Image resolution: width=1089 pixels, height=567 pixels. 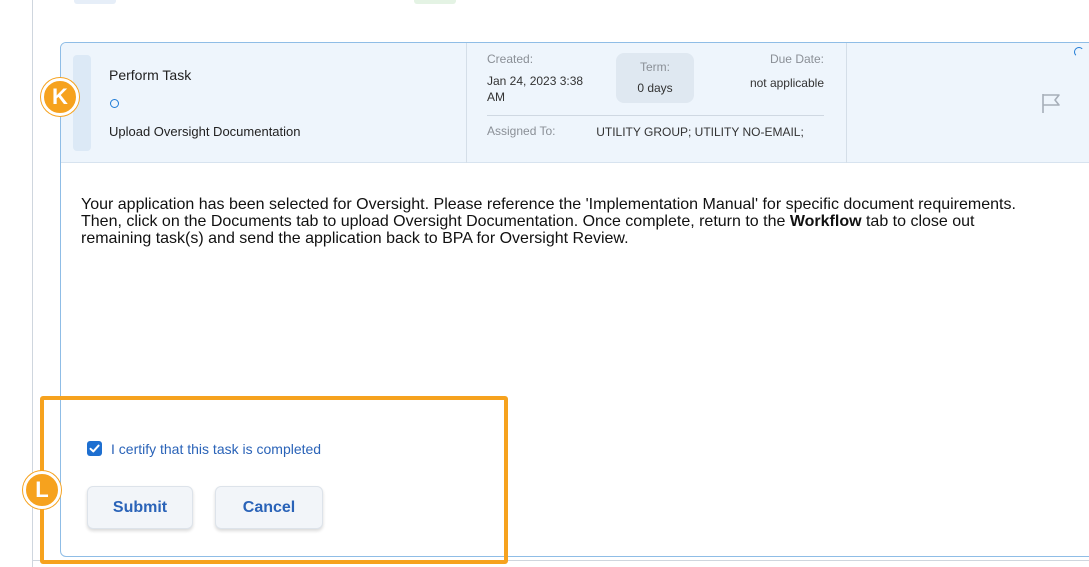 I want to click on marker-k-label: K, so click(x=60, y=96).